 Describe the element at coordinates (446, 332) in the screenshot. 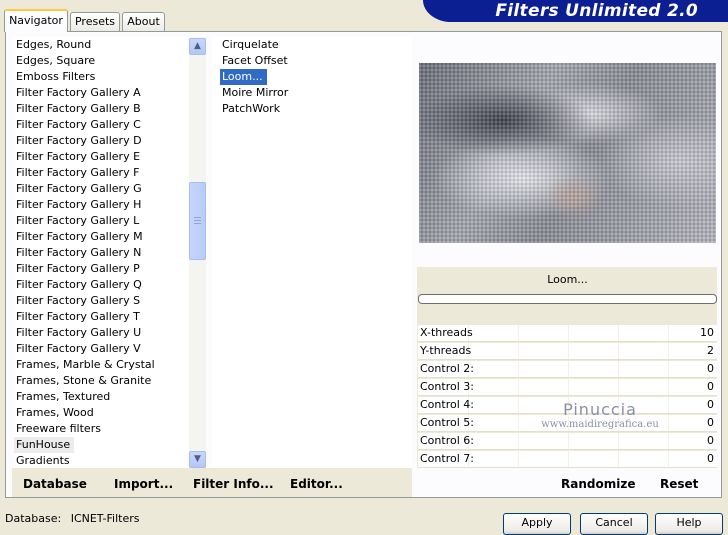

I see `control-label: X-threads` at that location.